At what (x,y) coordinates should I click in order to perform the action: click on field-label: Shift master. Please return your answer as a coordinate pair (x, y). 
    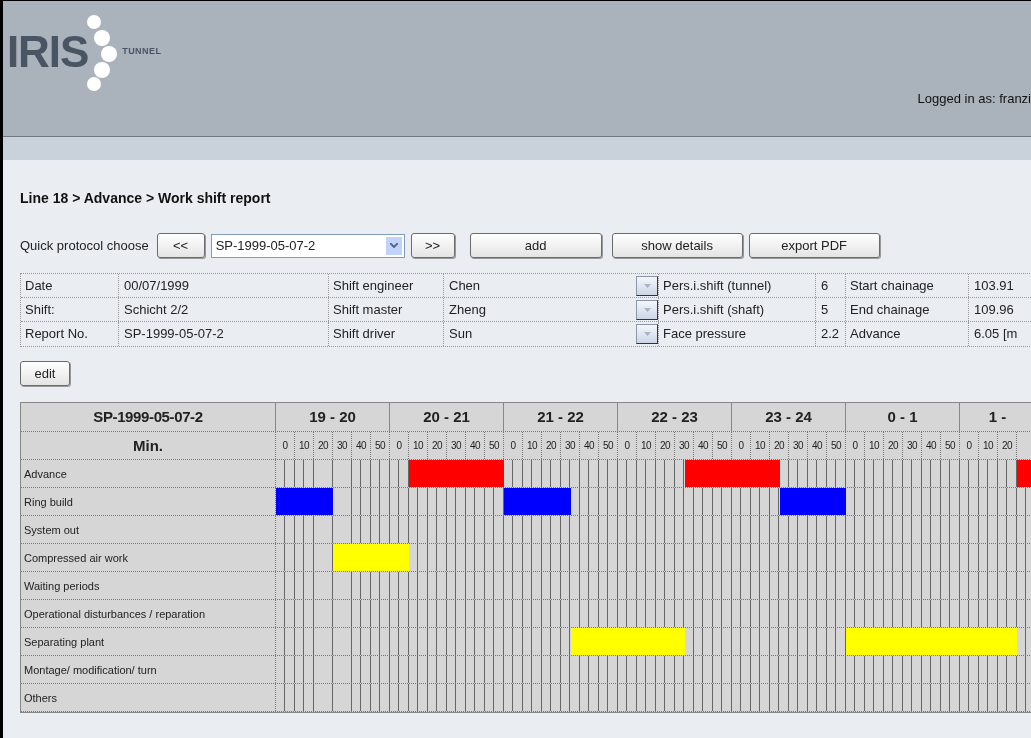
    Looking at the image, I should click on (368, 309).